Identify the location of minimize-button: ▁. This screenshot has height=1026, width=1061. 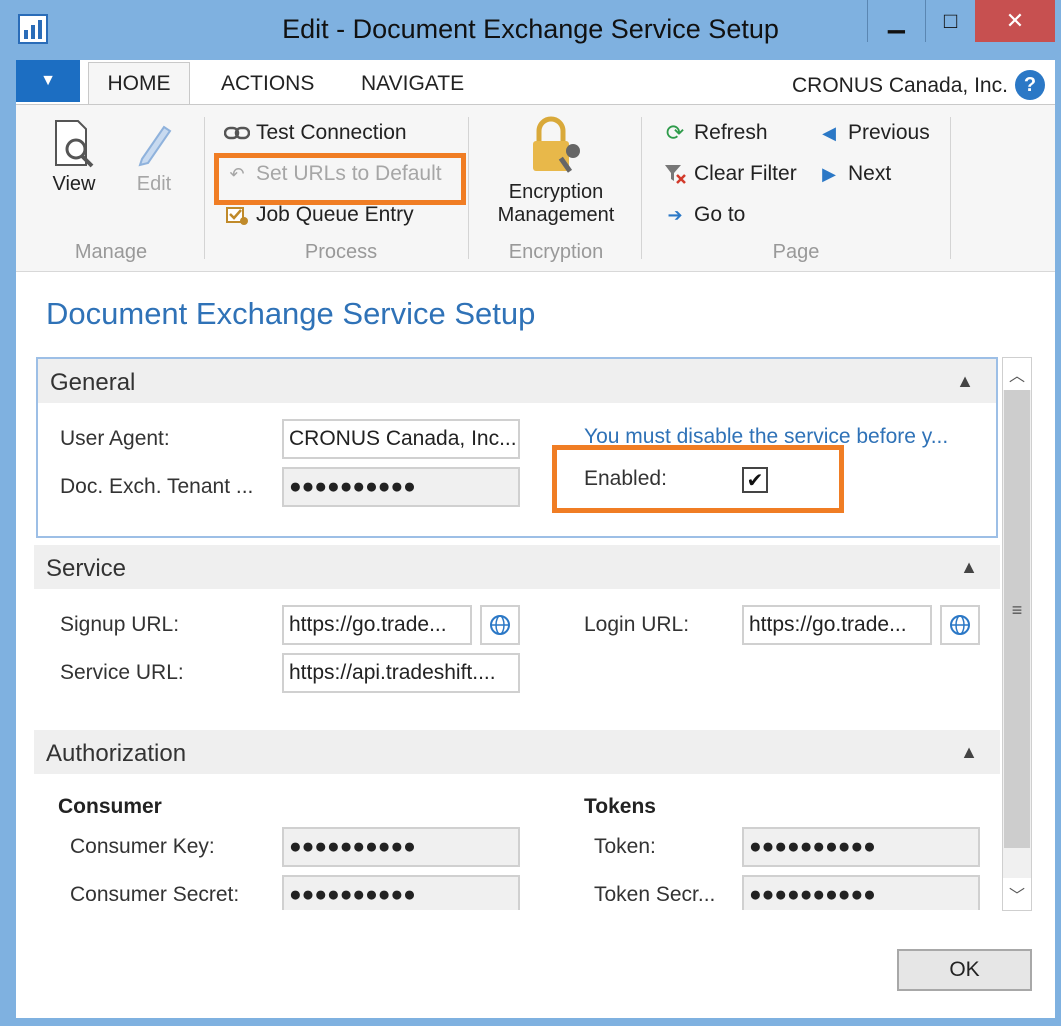
(896, 21).